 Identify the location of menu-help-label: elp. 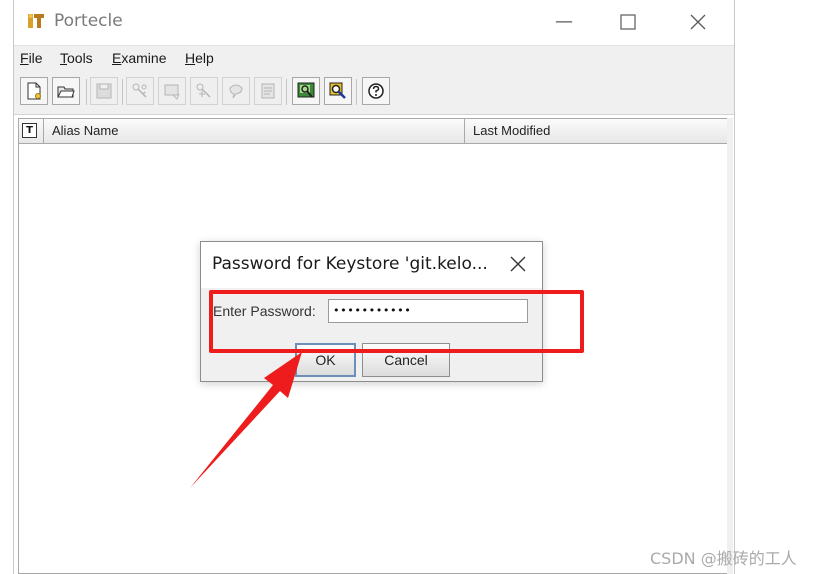
(204, 58).